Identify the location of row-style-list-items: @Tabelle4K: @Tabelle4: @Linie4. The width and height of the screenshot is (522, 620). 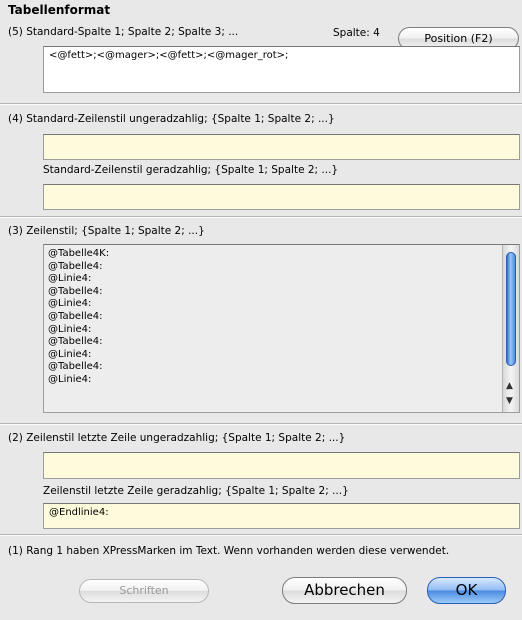
(78, 317).